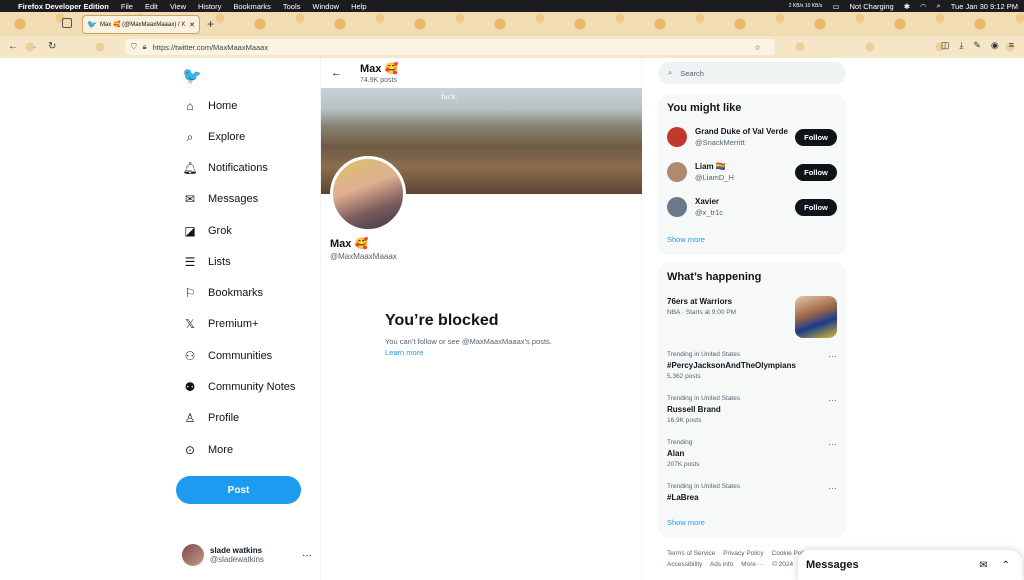 This screenshot has height=580, width=1024. I want to click on url-text: https://twitter.com/MaxMaaxMaaax, so click(210, 47).